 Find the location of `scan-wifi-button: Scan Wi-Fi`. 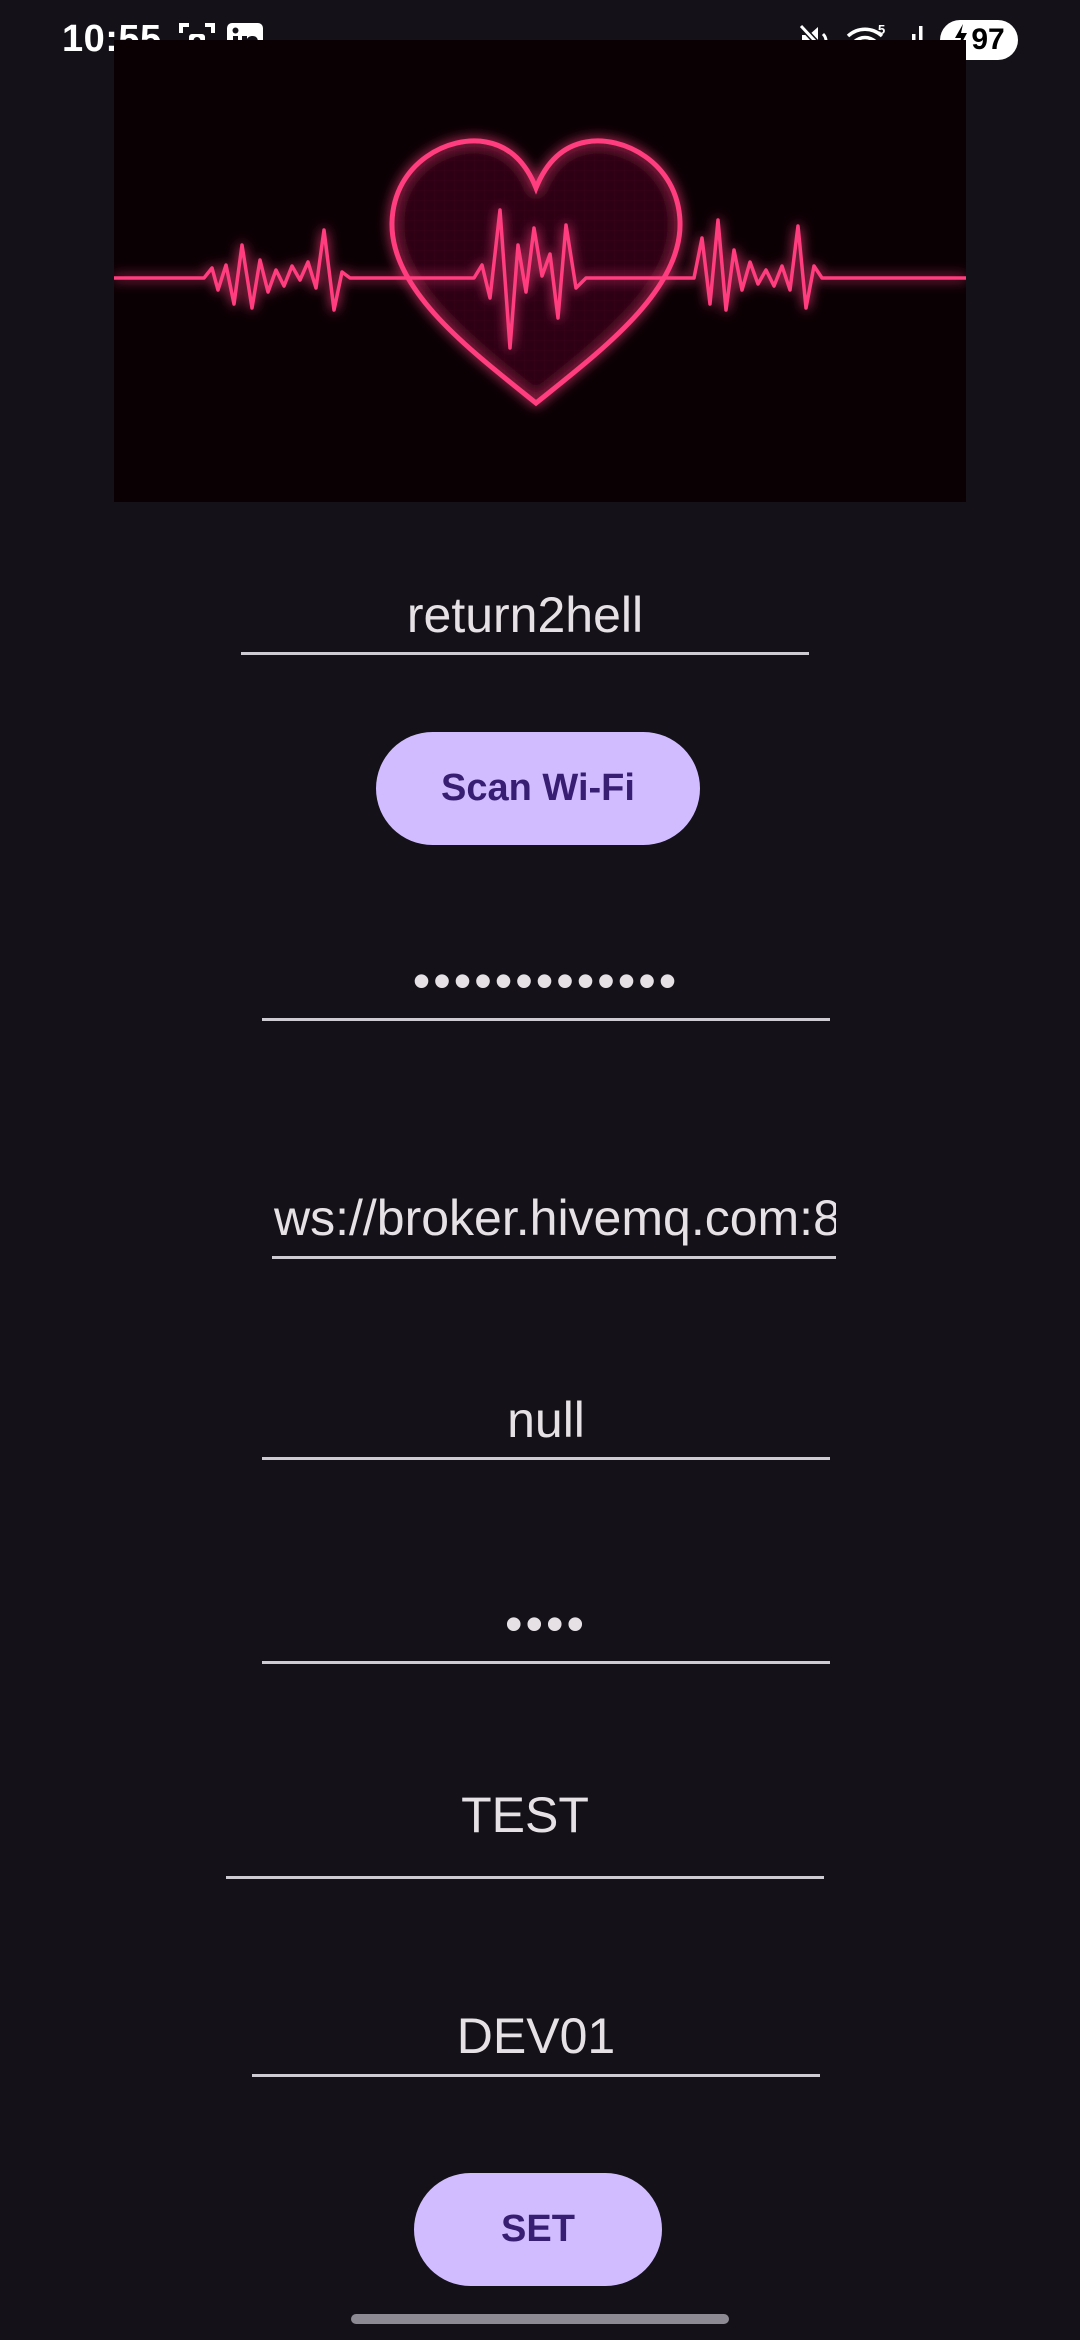

scan-wifi-button: Scan Wi-Fi is located at coordinates (538, 788).